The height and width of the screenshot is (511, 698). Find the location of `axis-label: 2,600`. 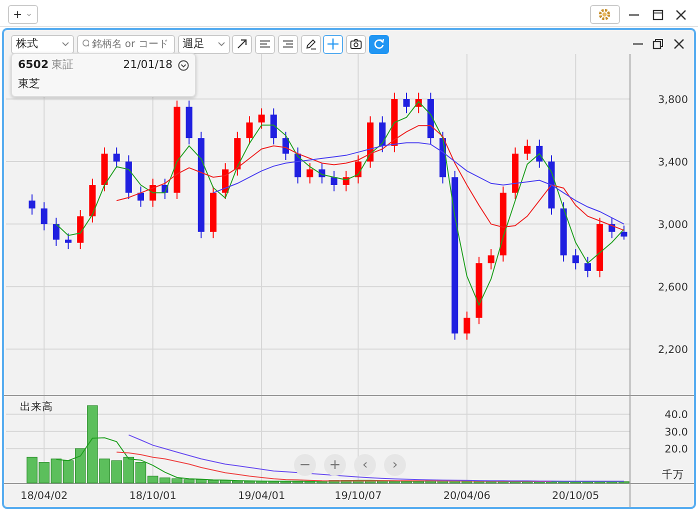

axis-label: 2,600 is located at coordinates (673, 288).